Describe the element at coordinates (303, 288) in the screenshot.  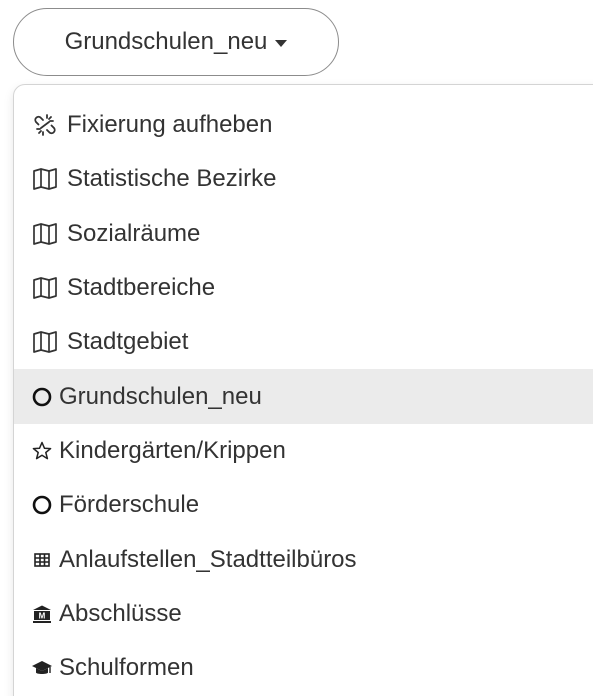
I see `menu-item-stadtbereiche: Stadtbereiche` at that location.